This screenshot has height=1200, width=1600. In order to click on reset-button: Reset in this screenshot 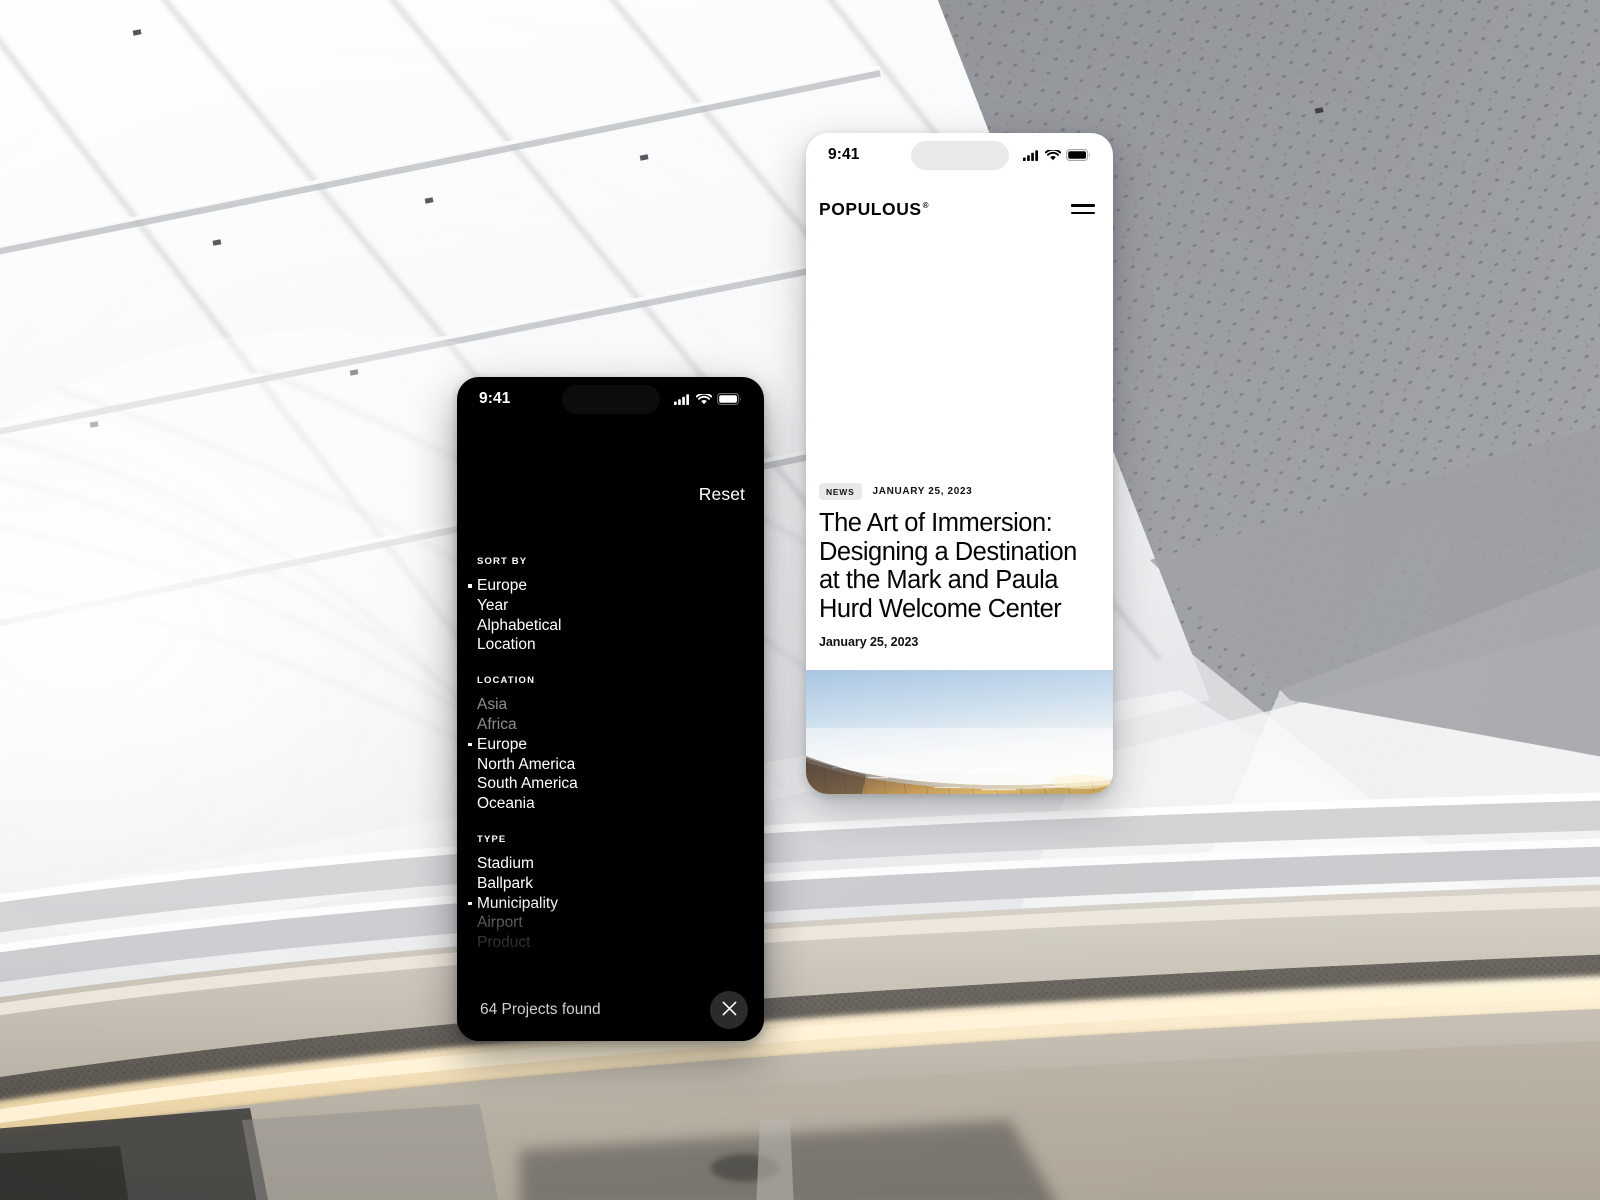, I will do `click(722, 494)`.